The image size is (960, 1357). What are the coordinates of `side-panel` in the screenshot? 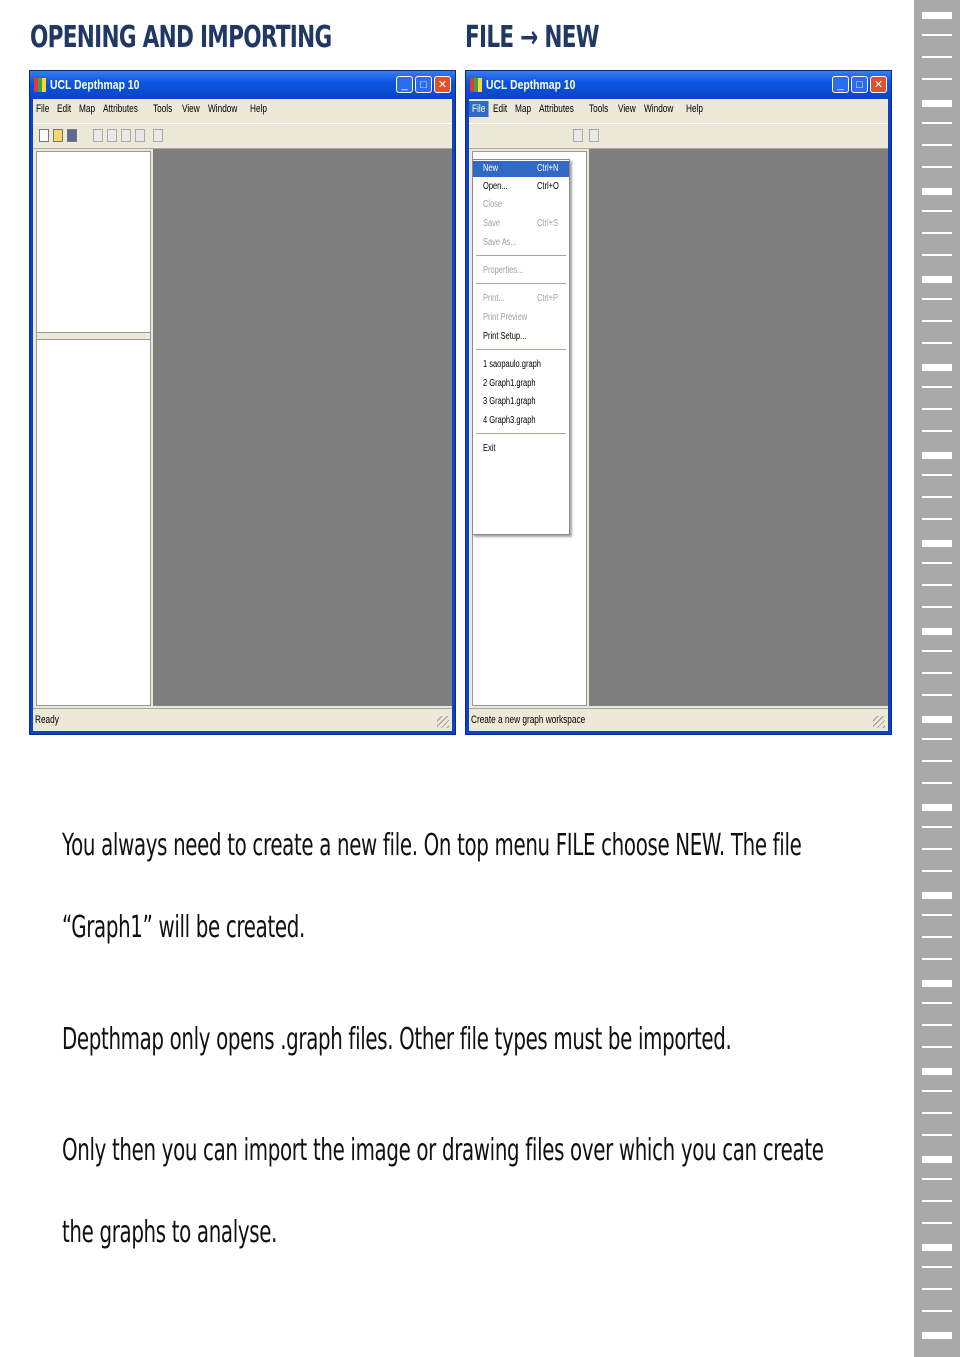 It's located at (93, 428).